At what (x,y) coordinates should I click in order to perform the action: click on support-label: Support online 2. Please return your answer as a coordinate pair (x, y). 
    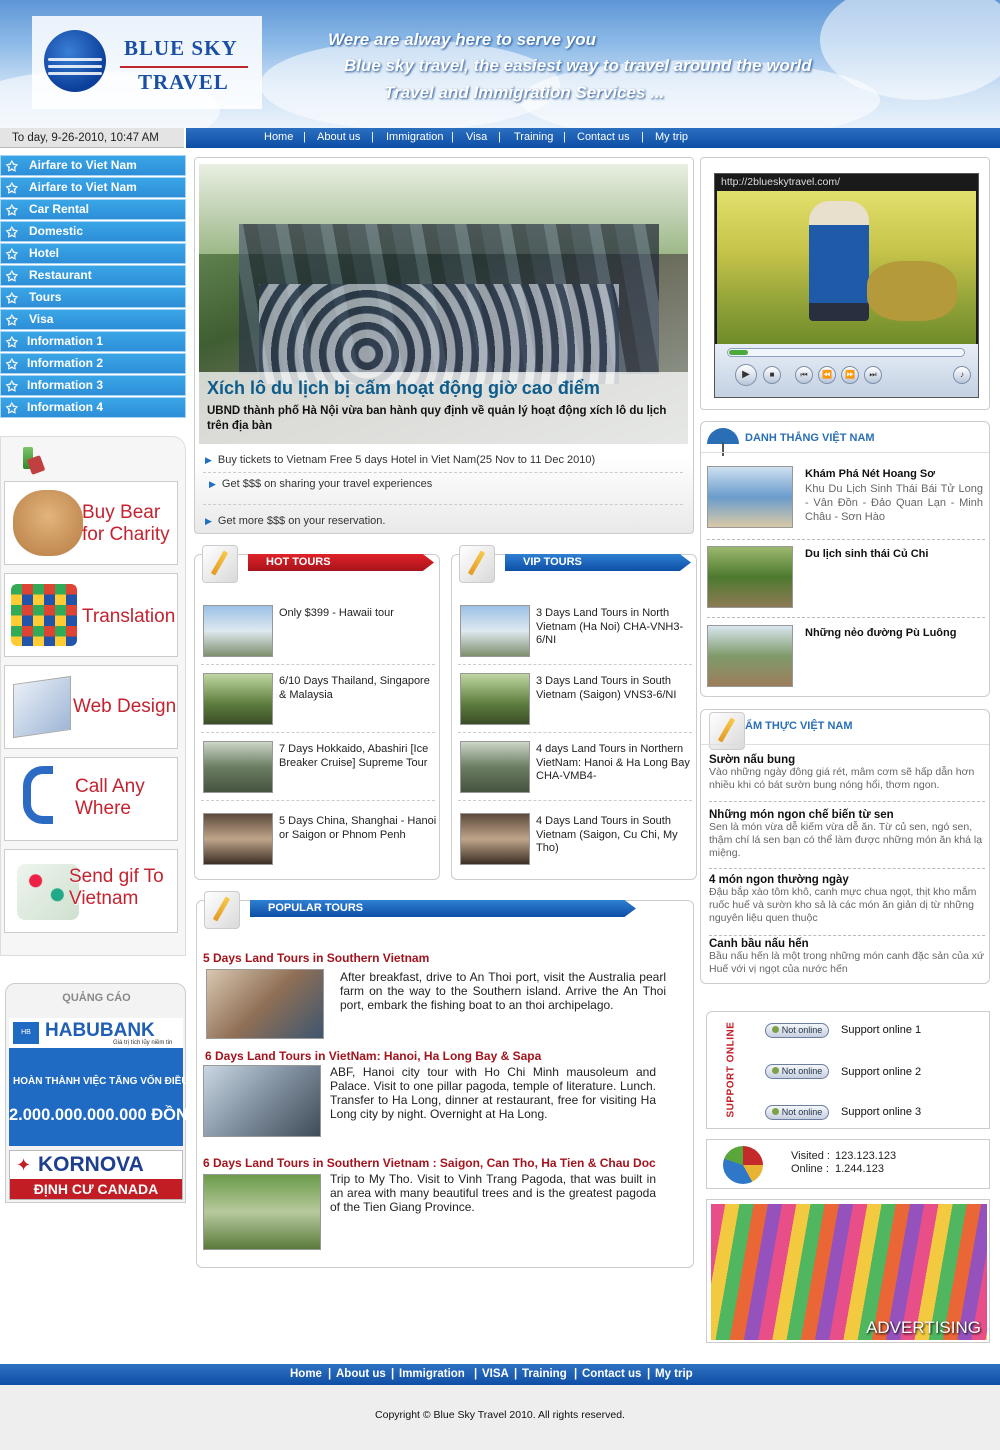
    Looking at the image, I should click on (881, 1072).